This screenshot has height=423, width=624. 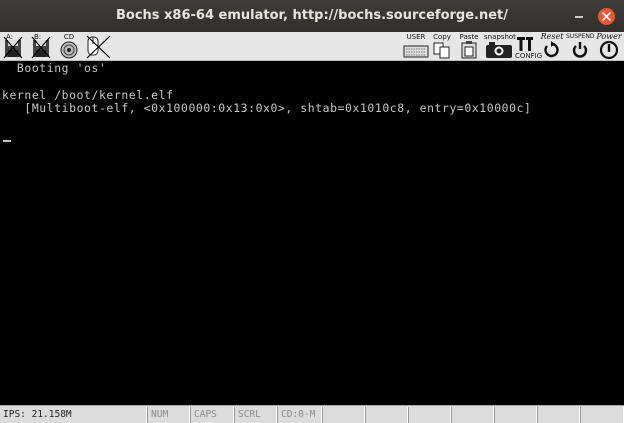 I want to click on floppy-a-label: A:, so click(x=10, y=37).